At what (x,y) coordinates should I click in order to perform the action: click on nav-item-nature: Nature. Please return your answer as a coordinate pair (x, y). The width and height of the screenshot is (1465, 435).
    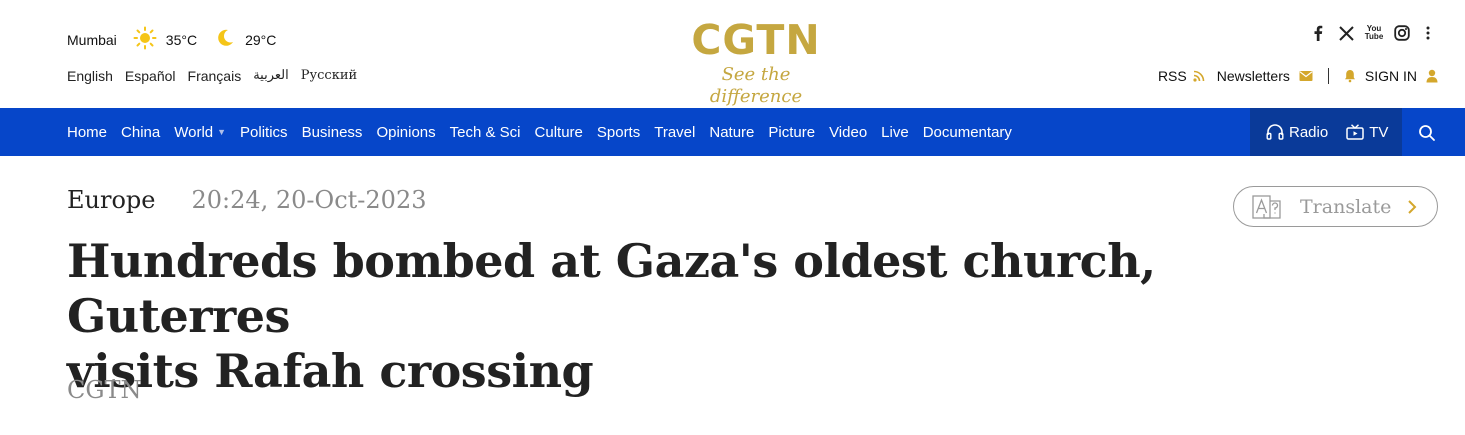
    Looking at the image, I should click on (731, 132).